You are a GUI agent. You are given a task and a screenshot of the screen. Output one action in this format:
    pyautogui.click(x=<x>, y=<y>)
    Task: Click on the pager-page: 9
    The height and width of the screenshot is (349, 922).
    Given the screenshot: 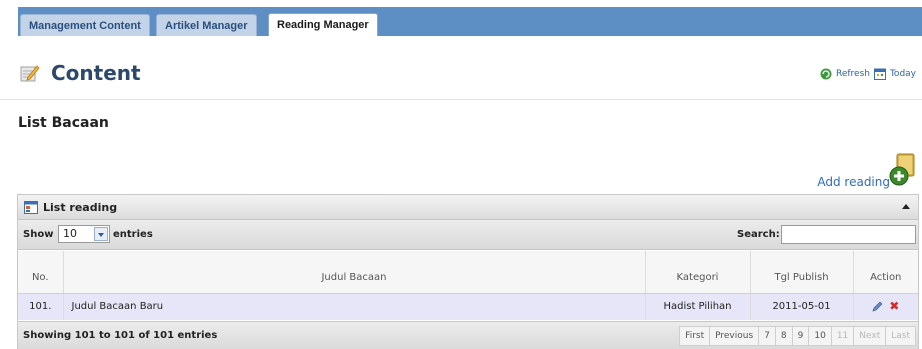 What is the action you would take?
    pyautogui.click(x=801, y=336)
    